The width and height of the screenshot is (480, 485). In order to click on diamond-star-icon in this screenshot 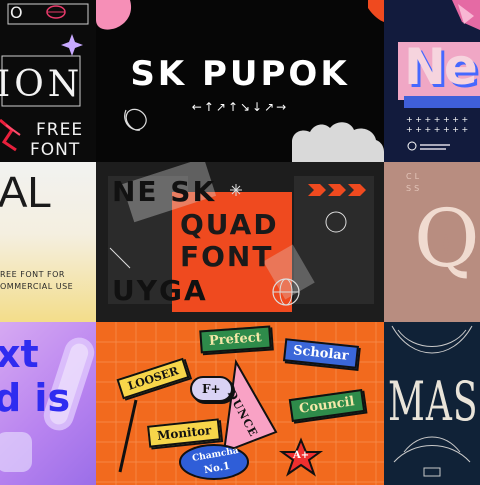, I will do `click(446, 244)`.